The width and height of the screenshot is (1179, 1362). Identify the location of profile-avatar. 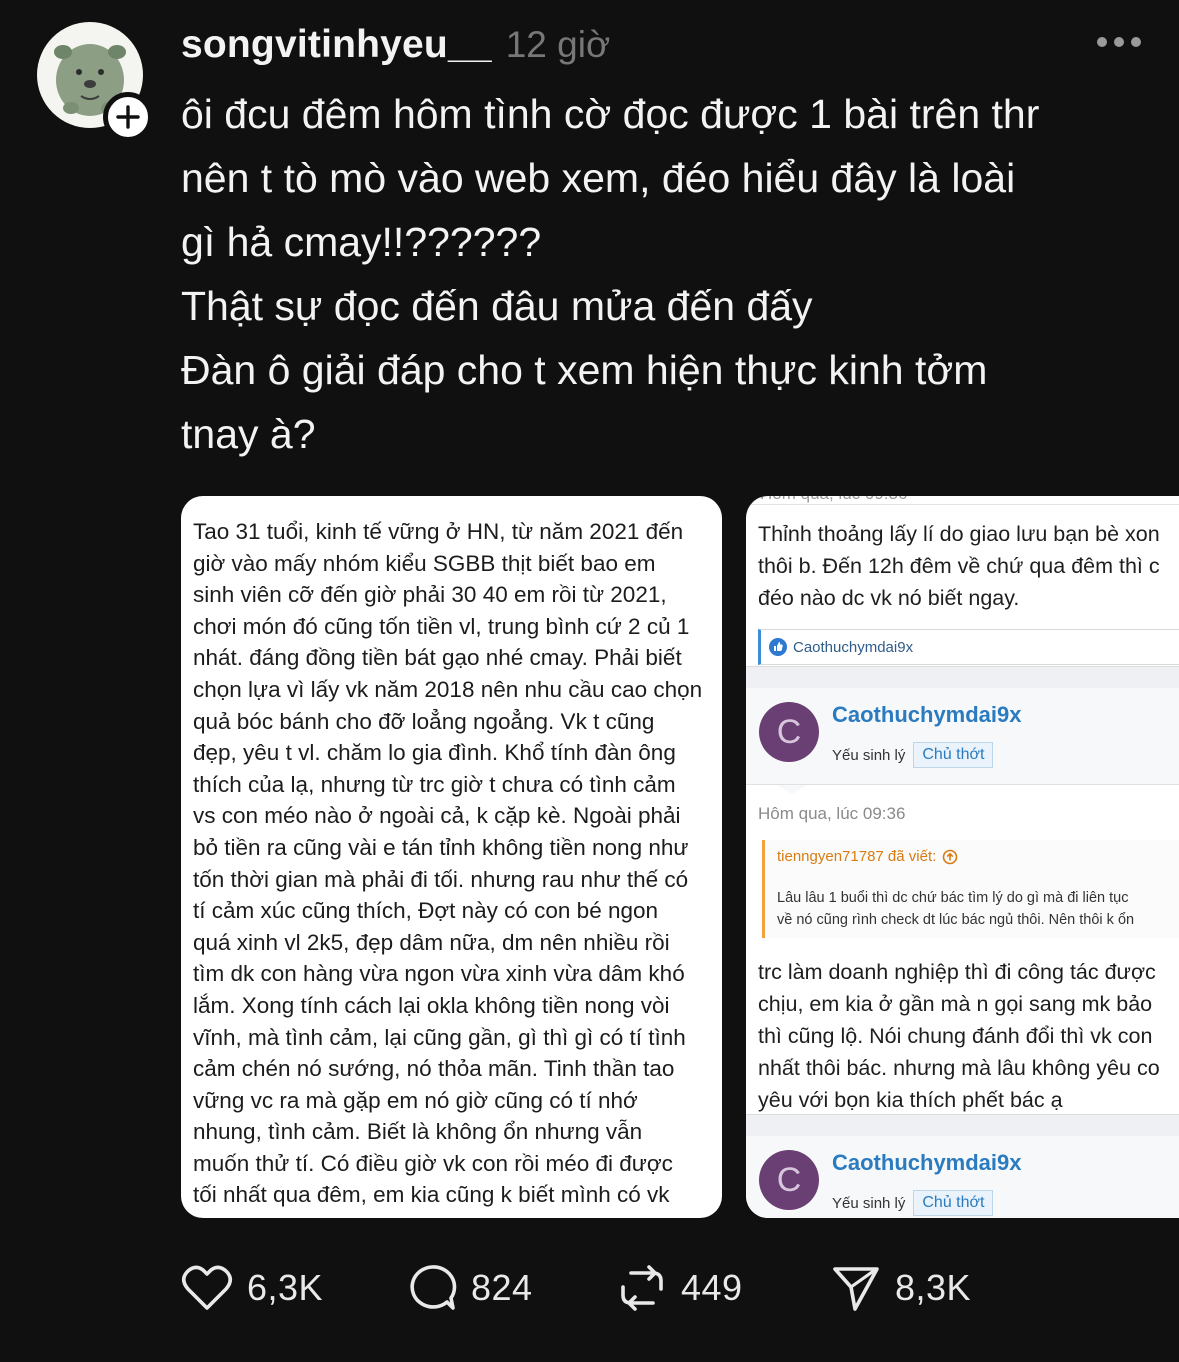
(95, 82).